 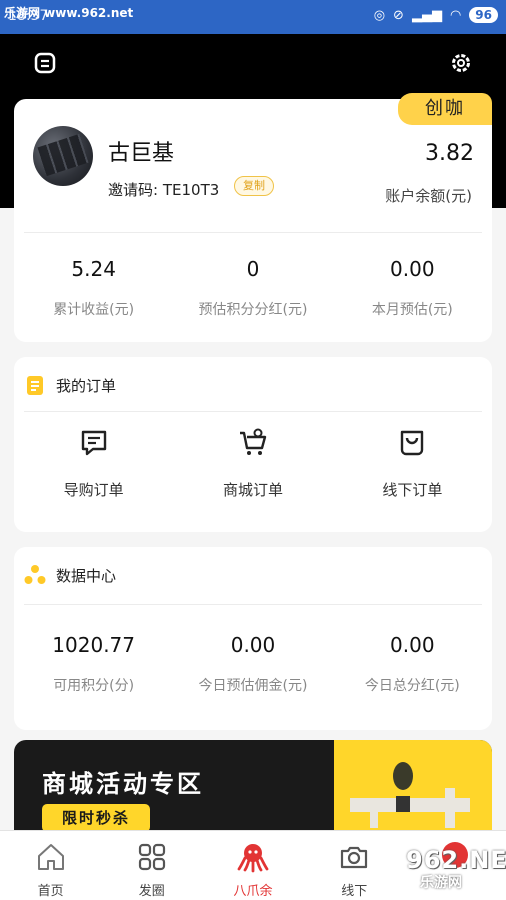 I want to click on status-icons: ◎ ⊘ ▂▄▆ ◠ 96, so click(x=436, y=15).